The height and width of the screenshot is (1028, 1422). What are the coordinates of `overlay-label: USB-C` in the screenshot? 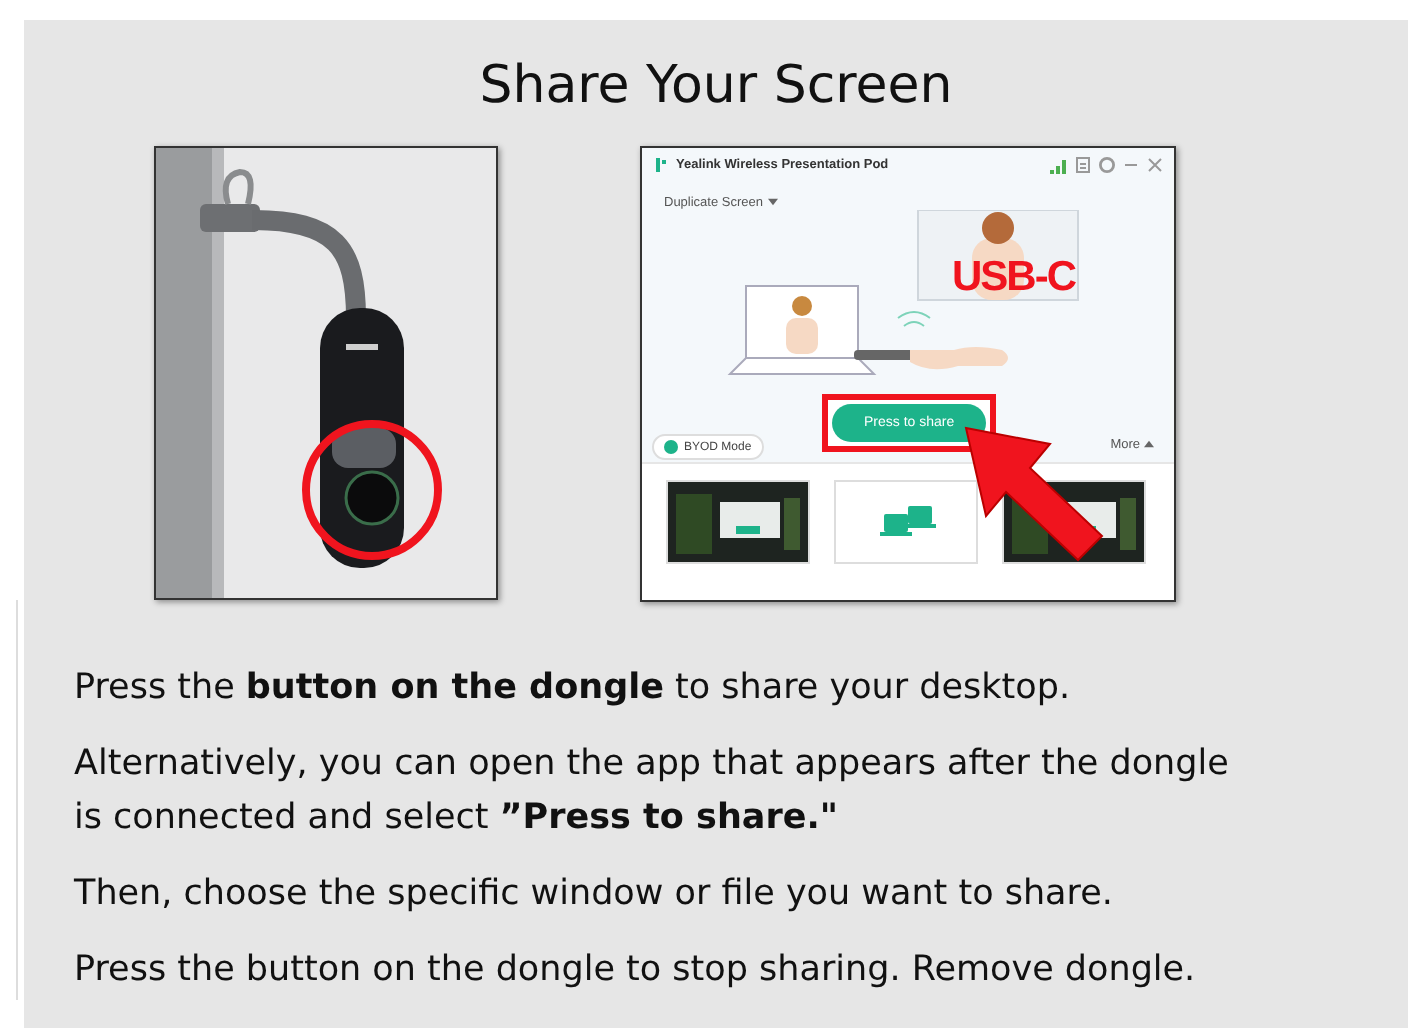 It's located at (1013, 278).